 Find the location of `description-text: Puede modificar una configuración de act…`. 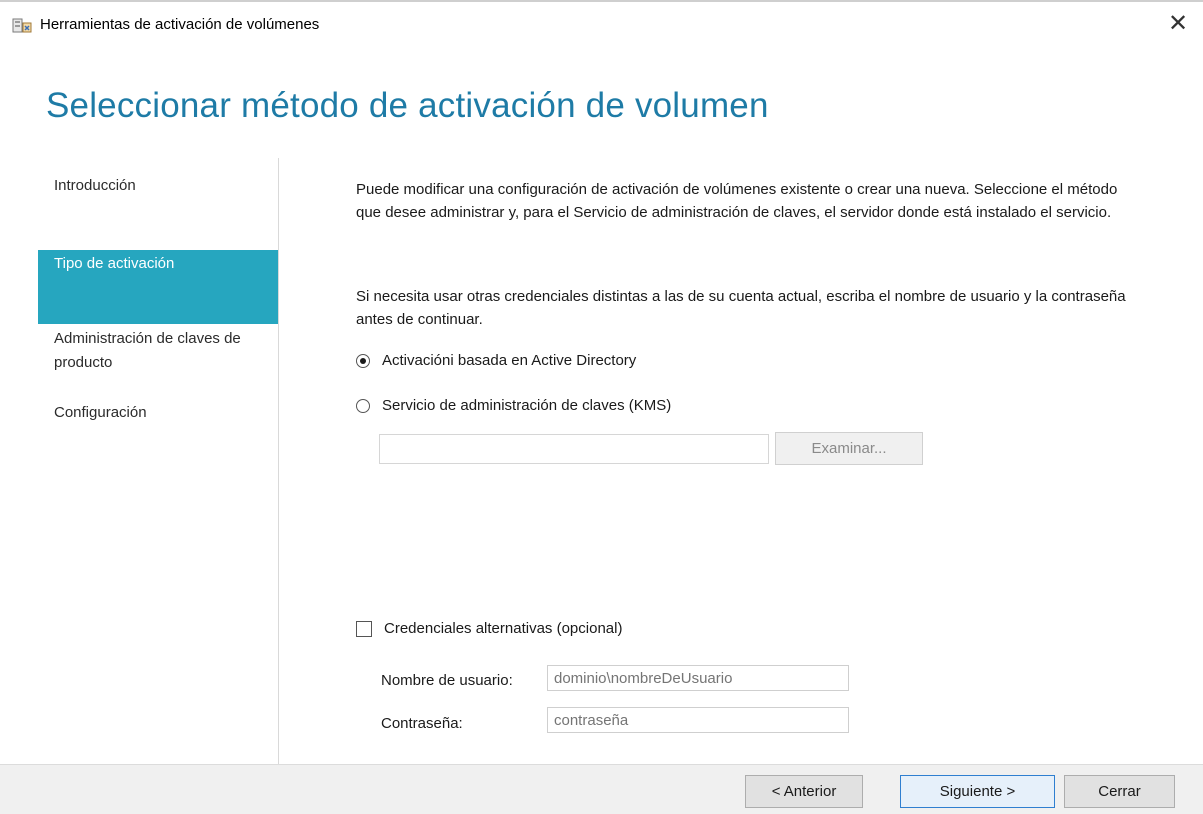

description-text: Puede modificar una configuración de act… is located at coordinates (737, 201).